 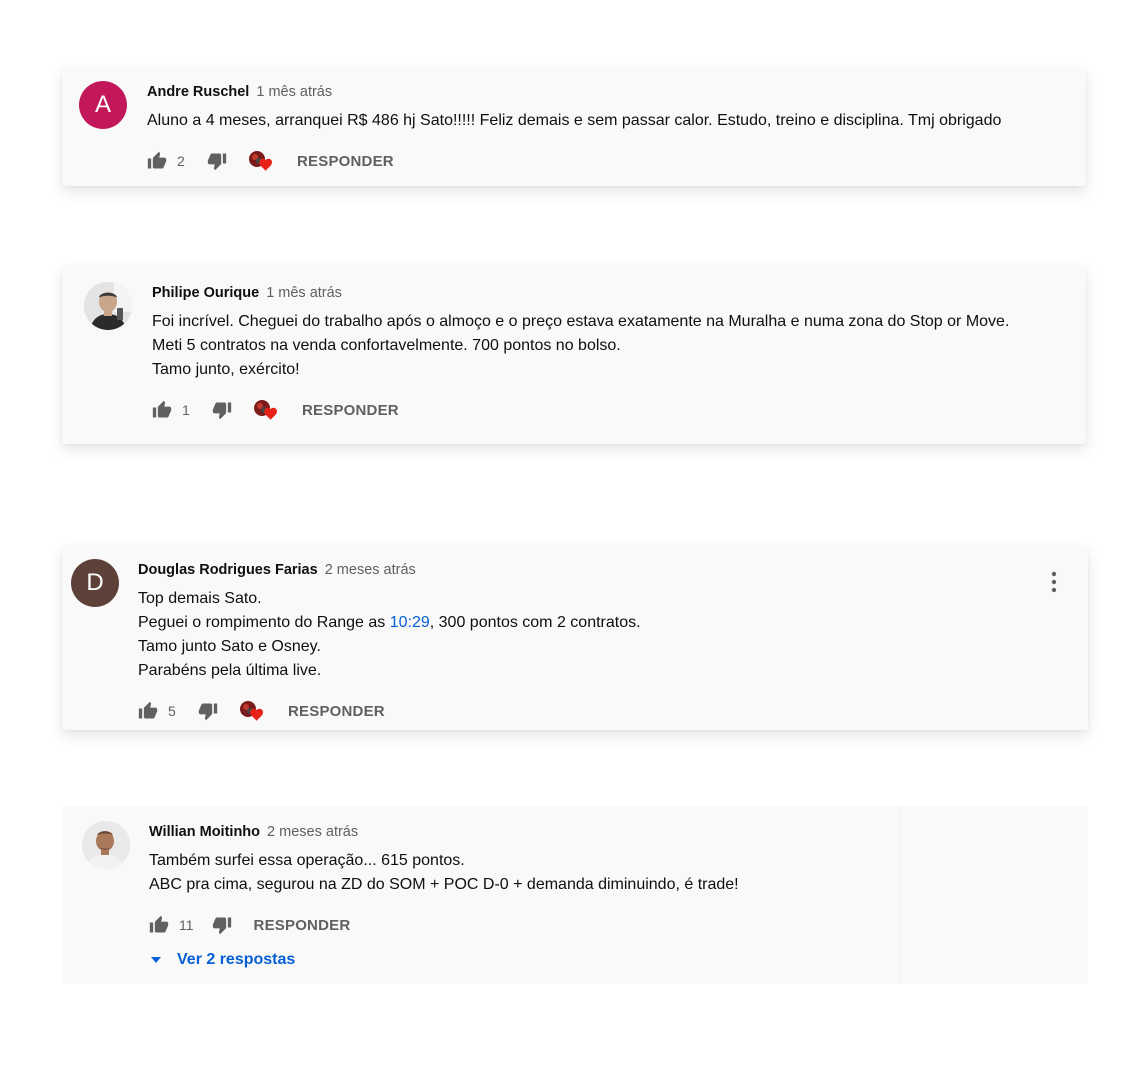 What do you see at coordinates (444, 925) in the screenshot?
I see `comment-actions: 11 RESPONDER` at bounding box center [444, 925].